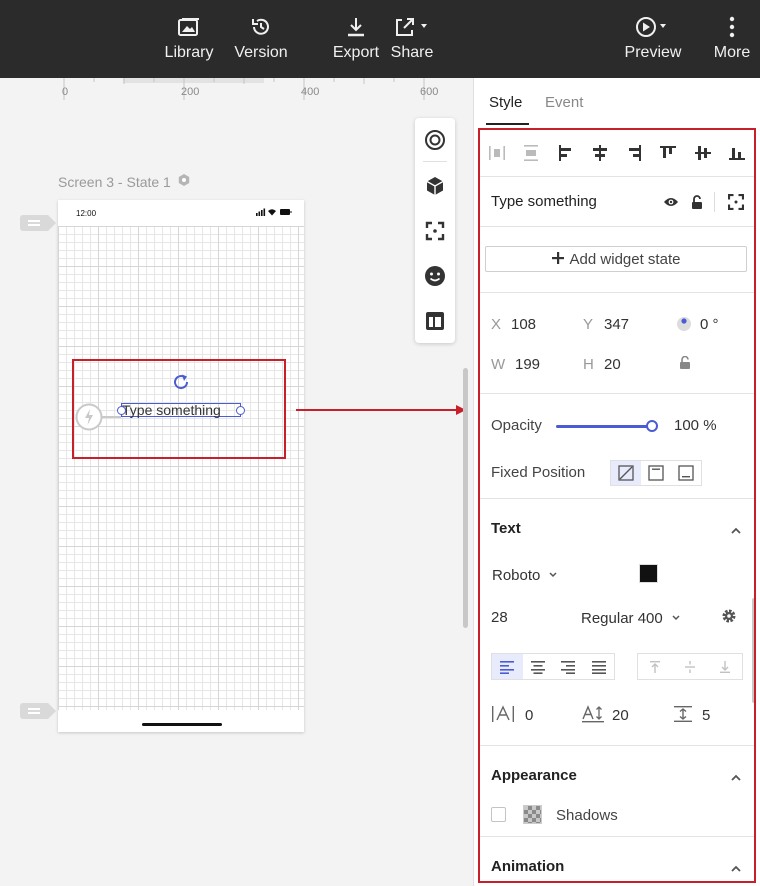  Describe the element at coordinates (435, 276) in the screenshot. I see `emoji-icon` at that location.